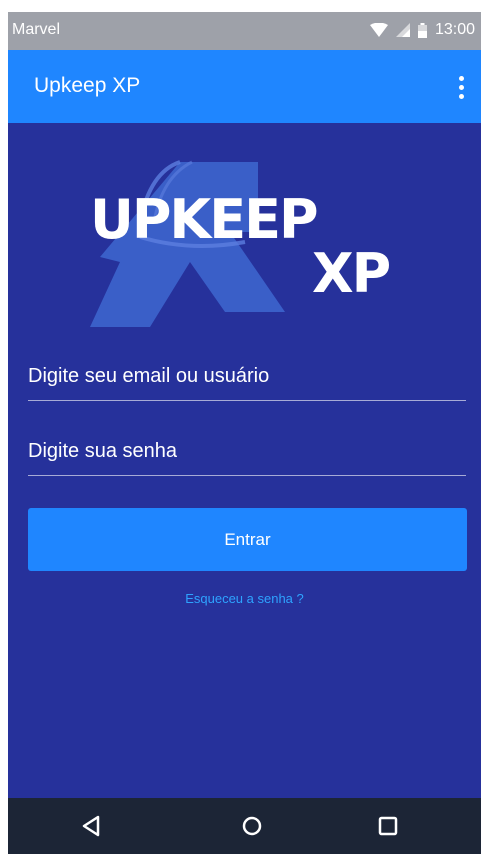 This screenshot has width=481, height=854. What do you see at coordinates (378, 30) in the screenshot?
I see `wifi-icon` at bounding box center [378, 30].